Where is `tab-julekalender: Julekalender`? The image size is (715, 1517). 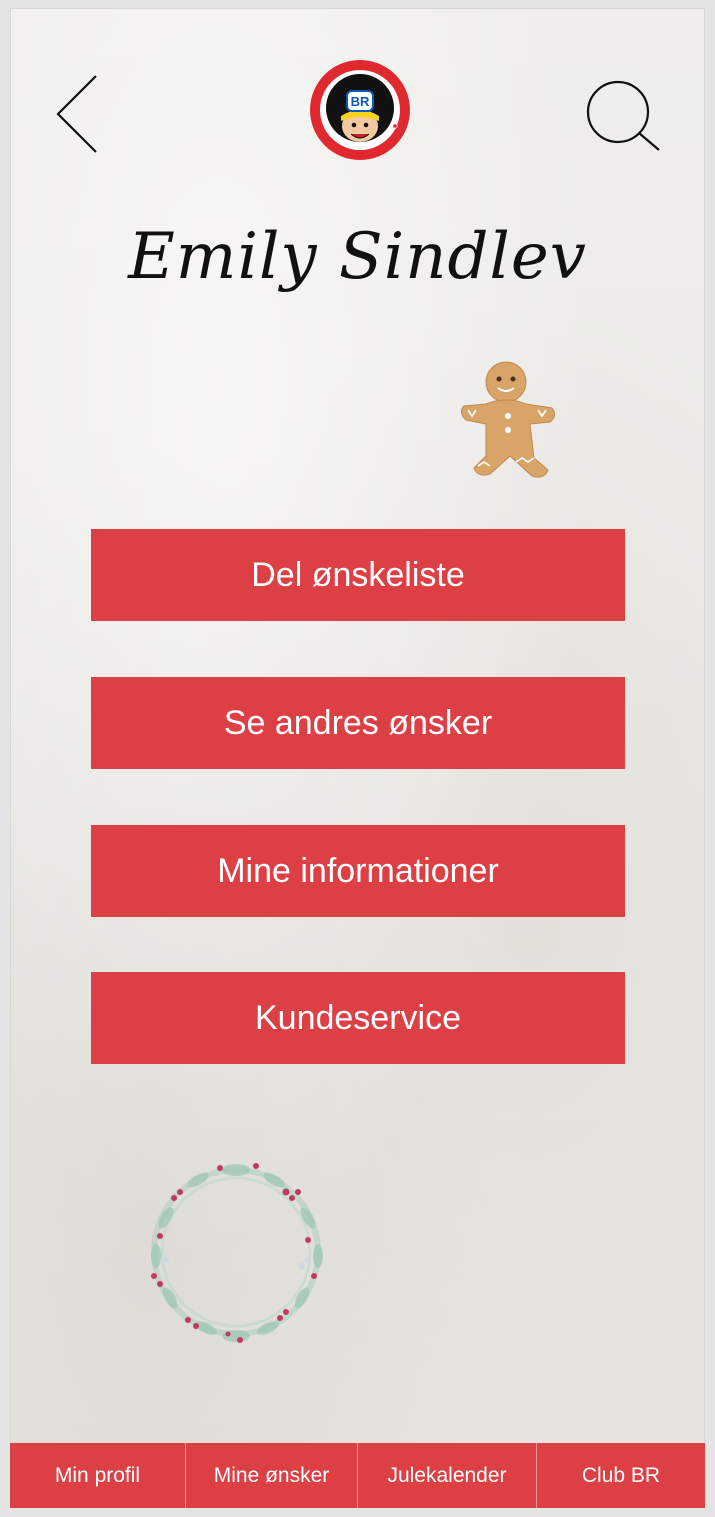 tab-julekalender: Julekalender is located at coordinates (447, 1475).